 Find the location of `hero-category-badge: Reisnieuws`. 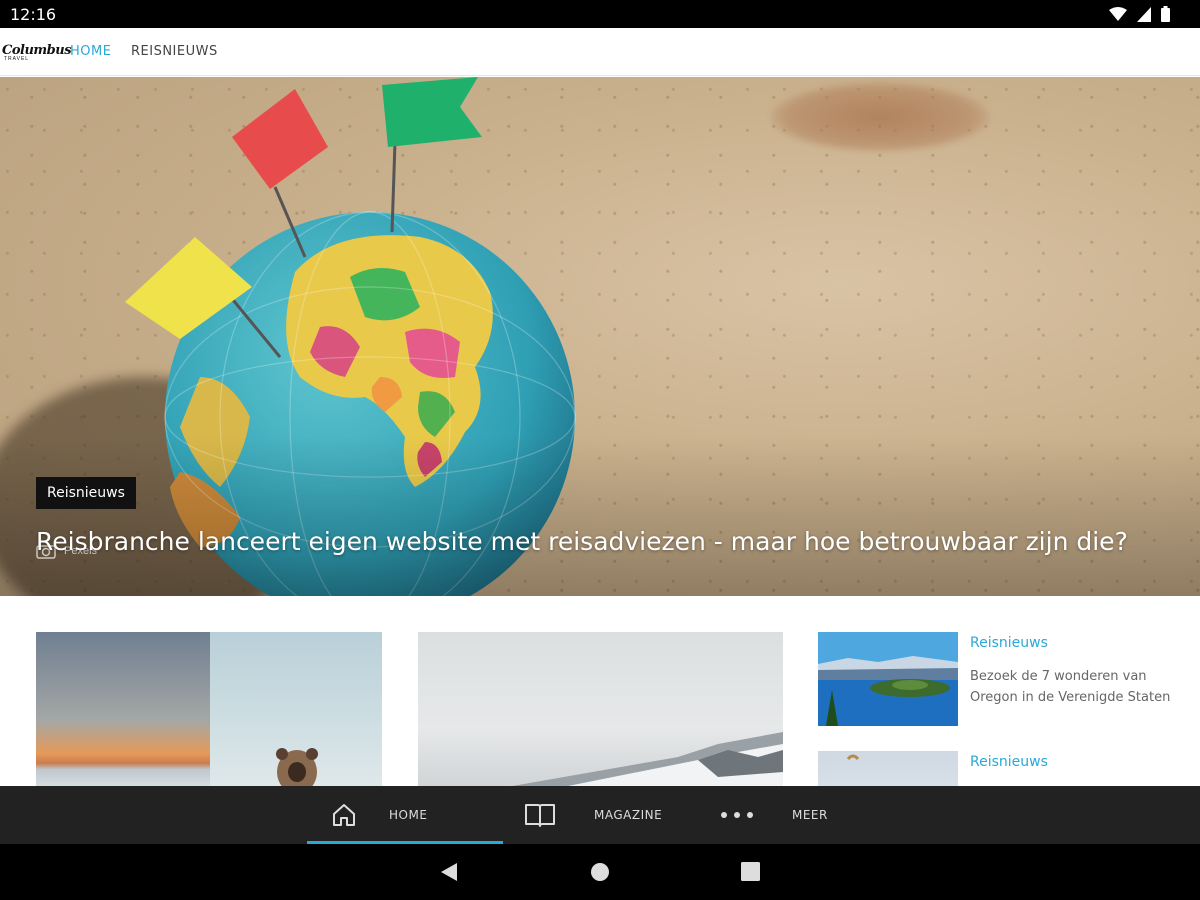

hero-category-badge: Reisnieuws is located at coordinates (86, 493).